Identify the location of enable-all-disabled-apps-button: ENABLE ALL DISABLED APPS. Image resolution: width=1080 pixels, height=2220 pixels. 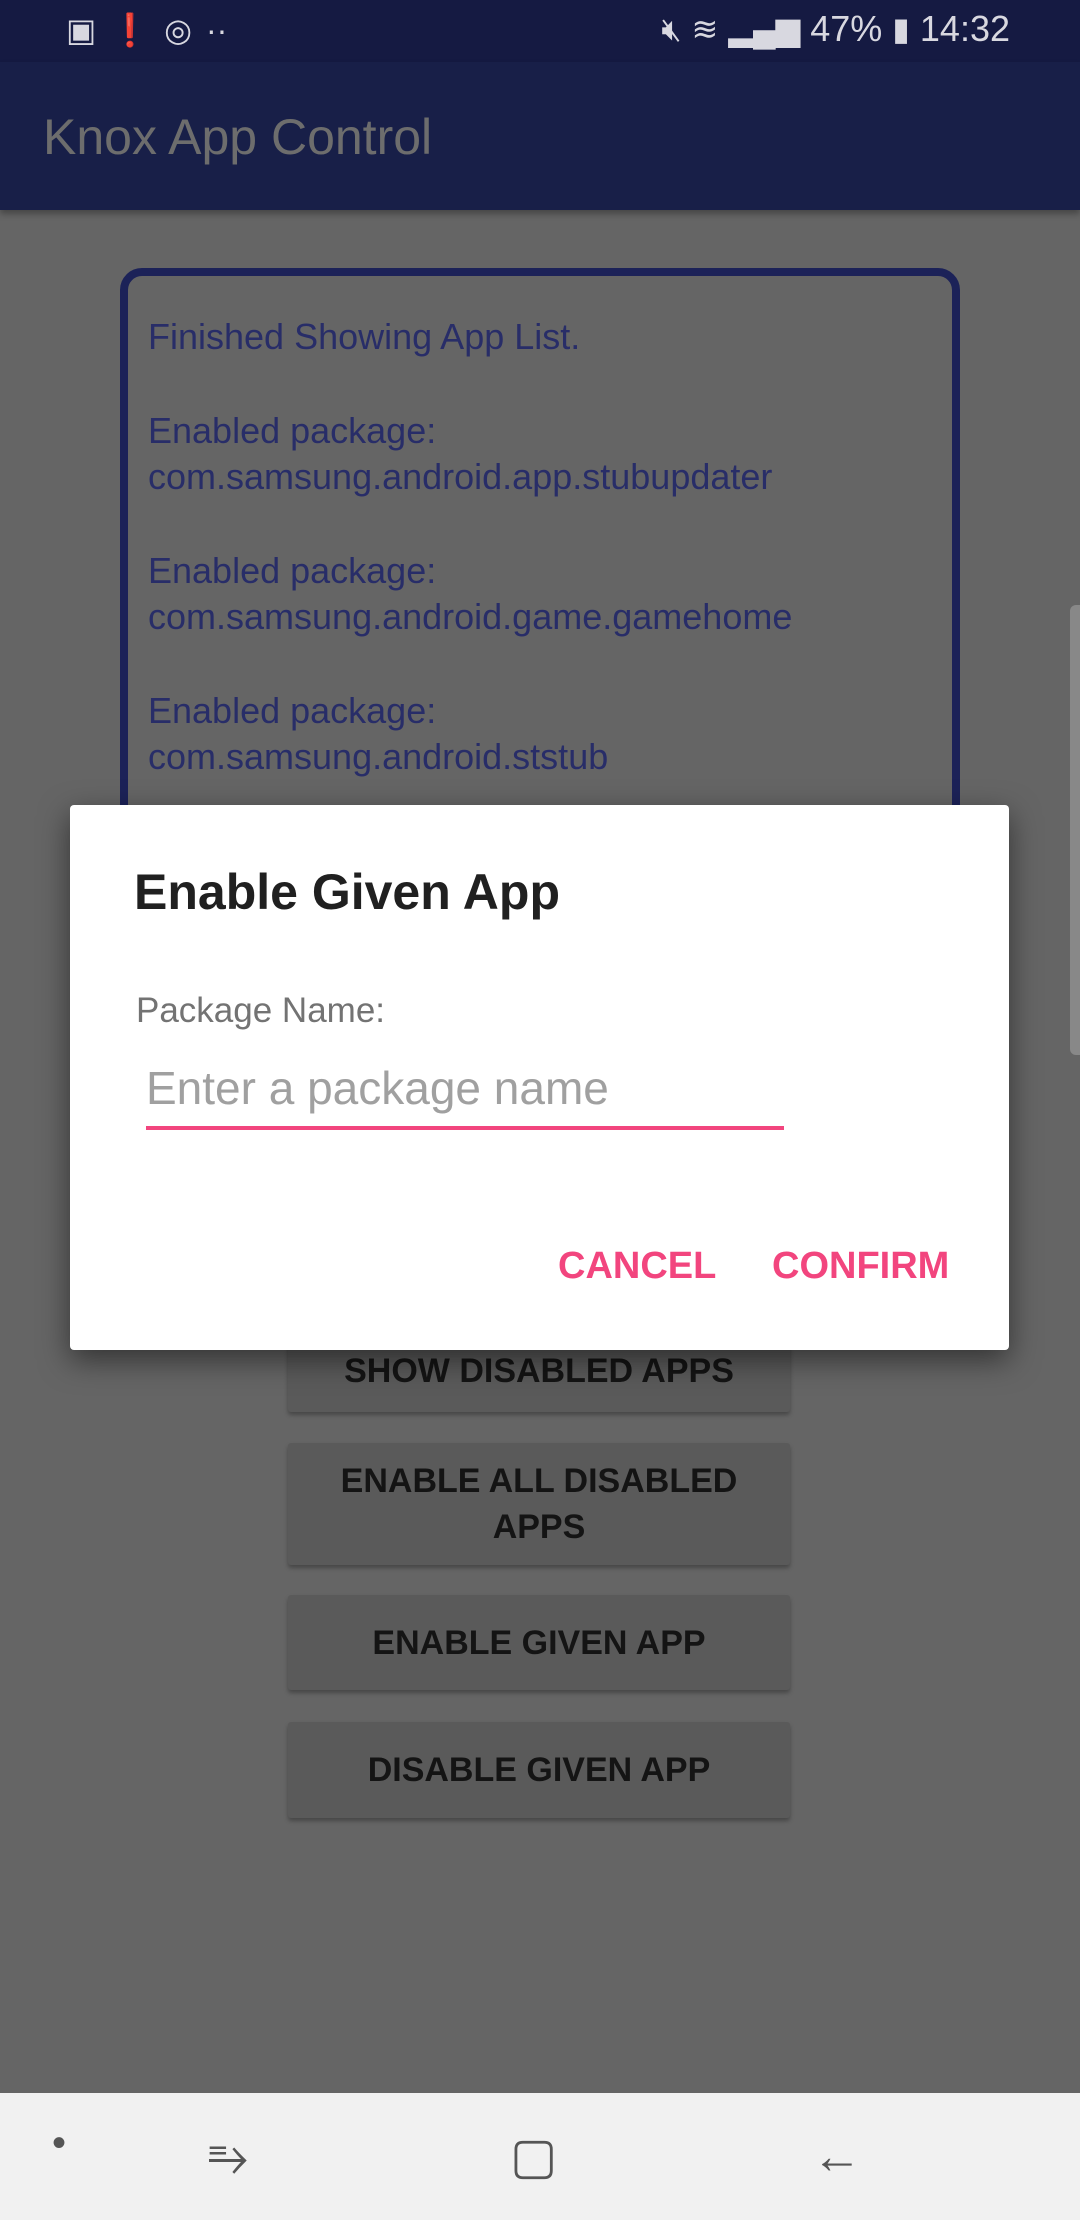
(539, 1504).